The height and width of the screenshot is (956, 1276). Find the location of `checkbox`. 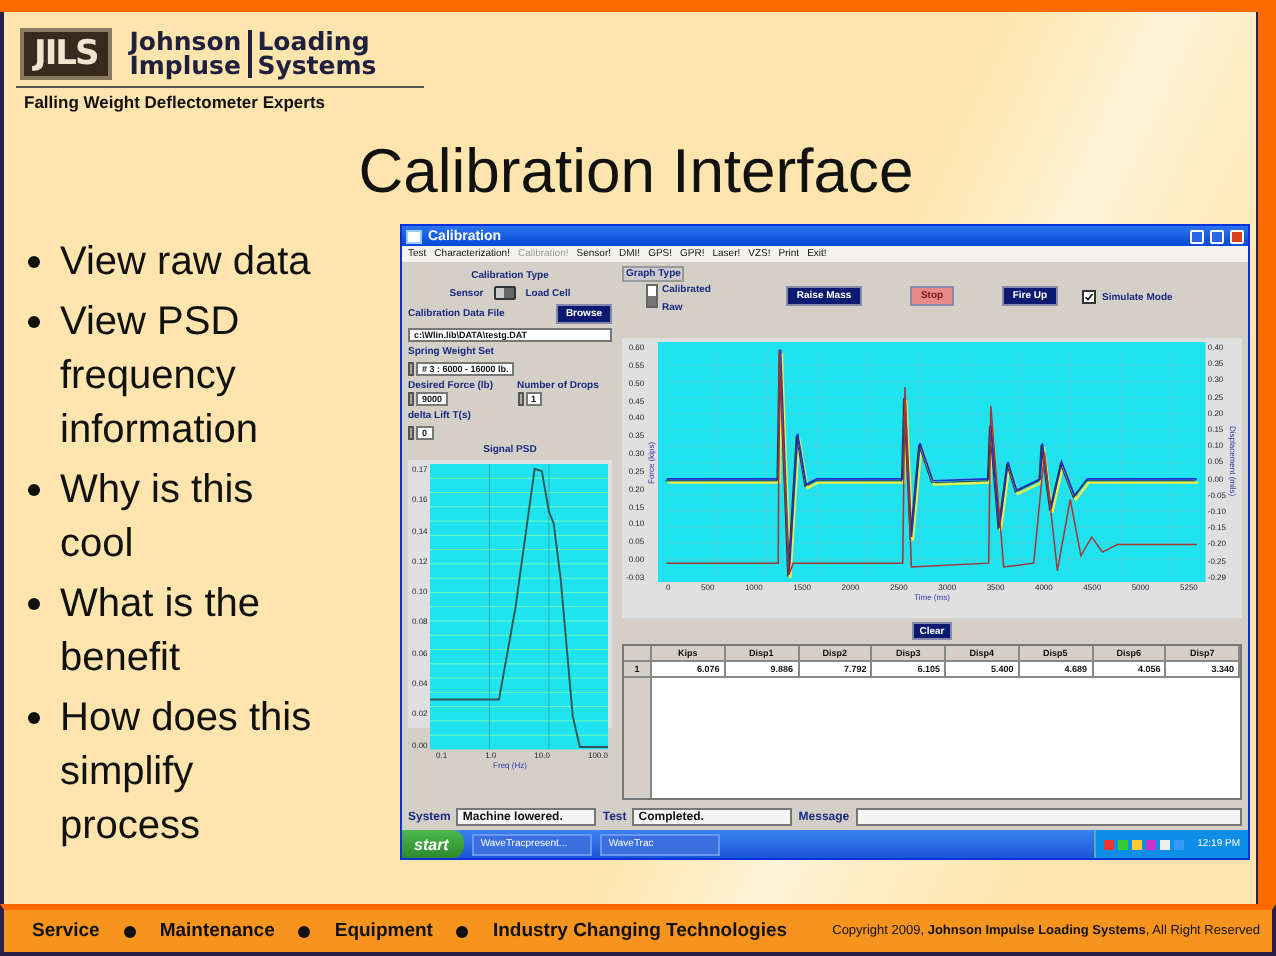

checkbox is located at coordinates (1089, 297).